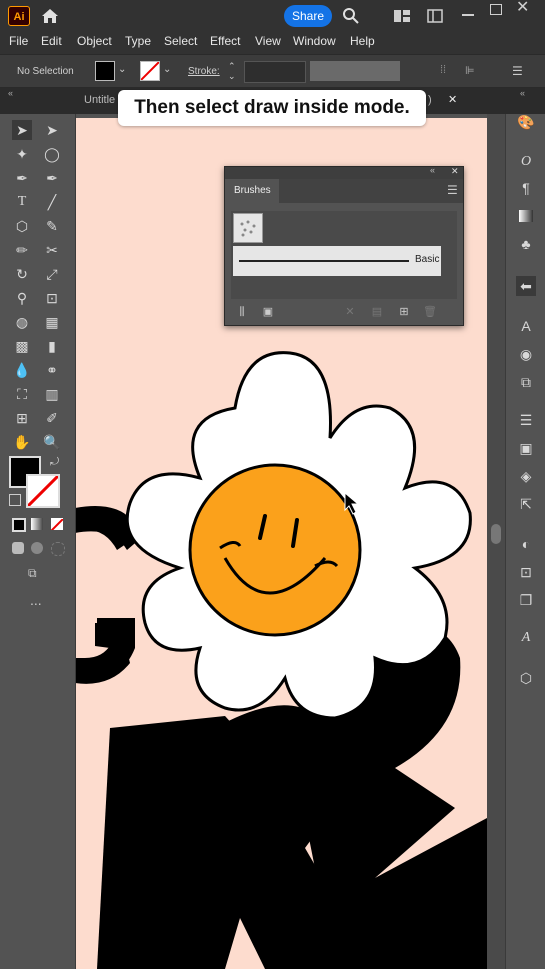  What do you see at coordinates (52, 202) in the screenshot?
I see `line-tool-icon: ╱` at bounding box center [52, 202].